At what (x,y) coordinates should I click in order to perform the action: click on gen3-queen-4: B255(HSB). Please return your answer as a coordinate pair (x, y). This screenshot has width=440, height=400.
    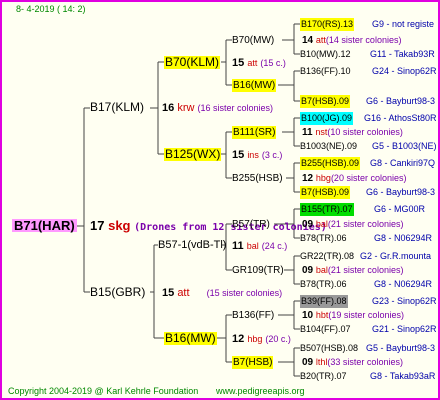
    Looking at the image, I should click on (257, 178).